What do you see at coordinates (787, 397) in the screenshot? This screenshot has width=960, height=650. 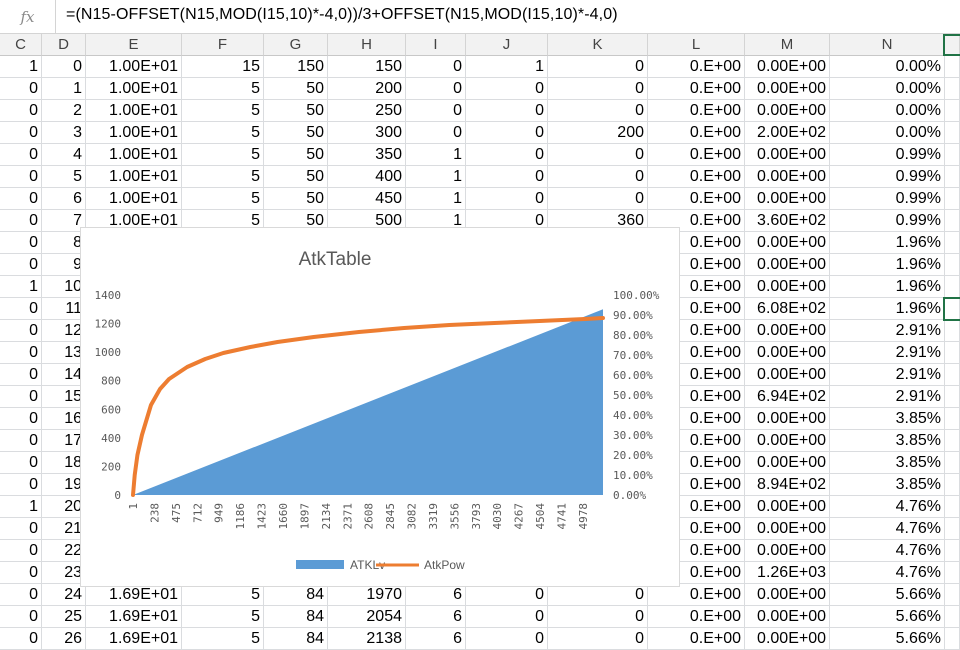 I see `cell-M-15: 6.94E+02` at bounding box center [787, 397].